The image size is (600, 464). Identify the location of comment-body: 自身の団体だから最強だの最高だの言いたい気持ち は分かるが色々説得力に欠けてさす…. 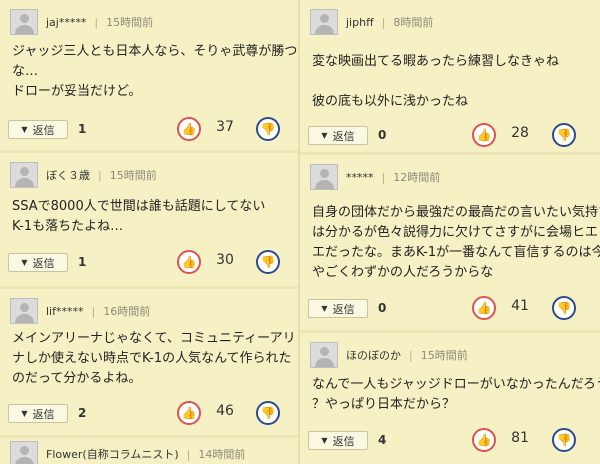
(456, 242).